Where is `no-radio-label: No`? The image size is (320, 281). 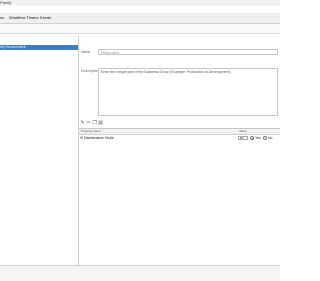
no-radio-label: No is located at coordinates (270, 138).